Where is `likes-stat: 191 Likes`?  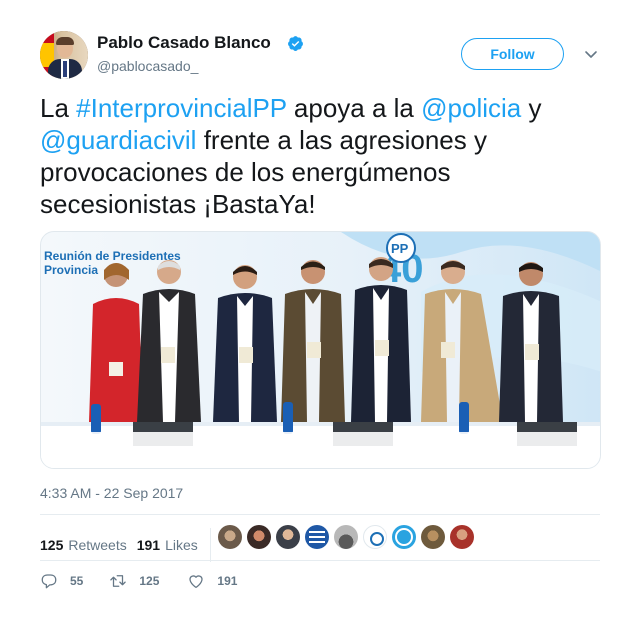 likes-stat: 191 Likes is located at coordinates (167, 545).